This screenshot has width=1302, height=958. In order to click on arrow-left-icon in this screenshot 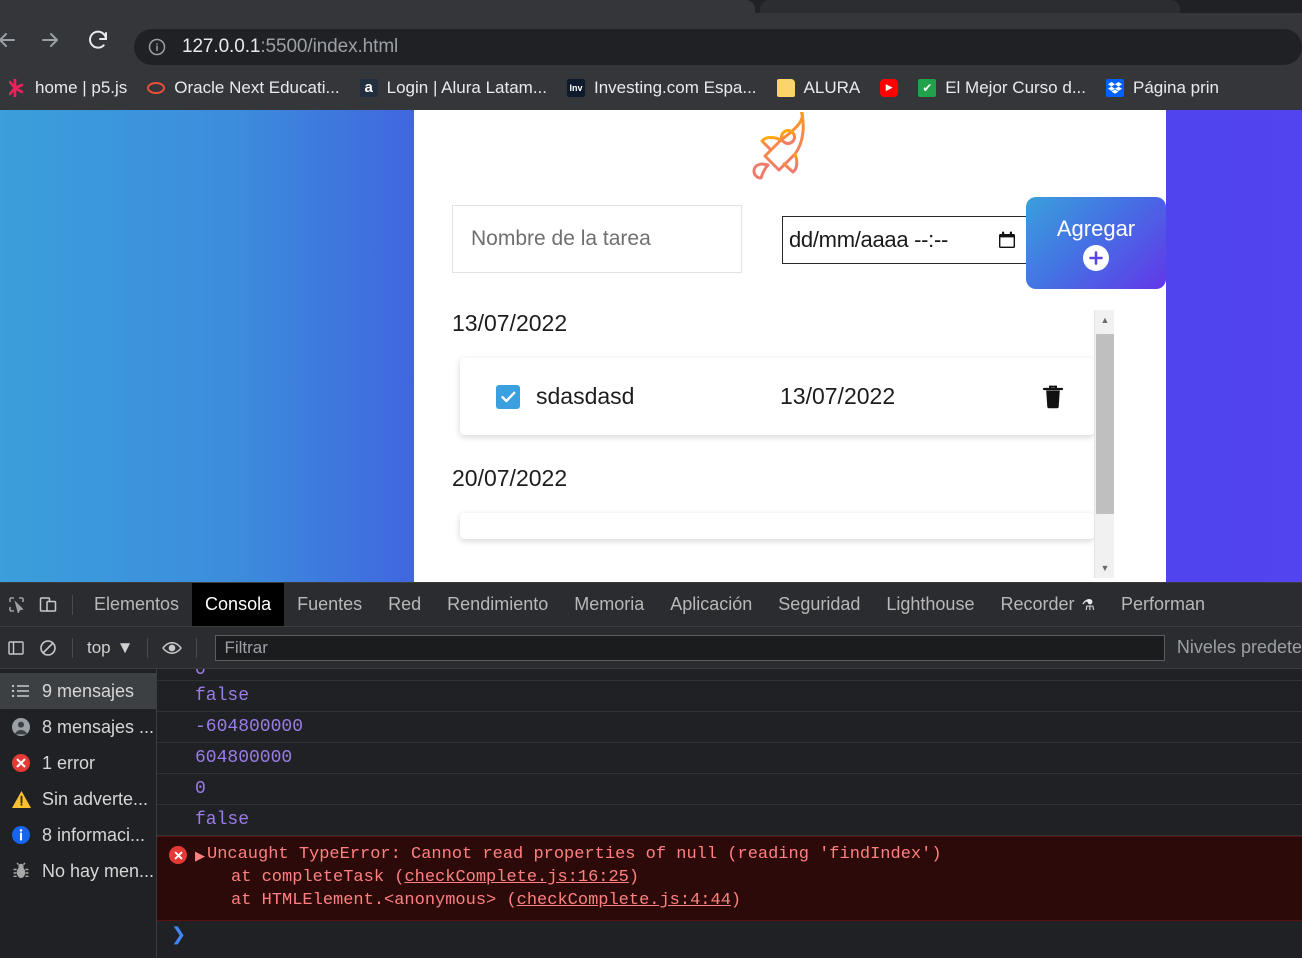, I will do `click(10, 40)`.